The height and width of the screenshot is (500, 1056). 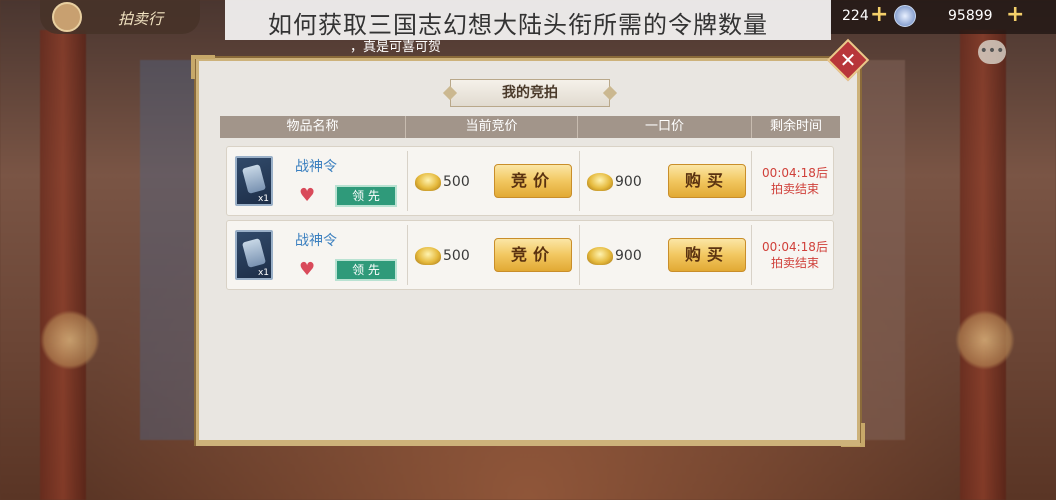 I want to click on table-header: 物品名称 当前竞价 一口价 剩余时间, so click(x=530, y=127).